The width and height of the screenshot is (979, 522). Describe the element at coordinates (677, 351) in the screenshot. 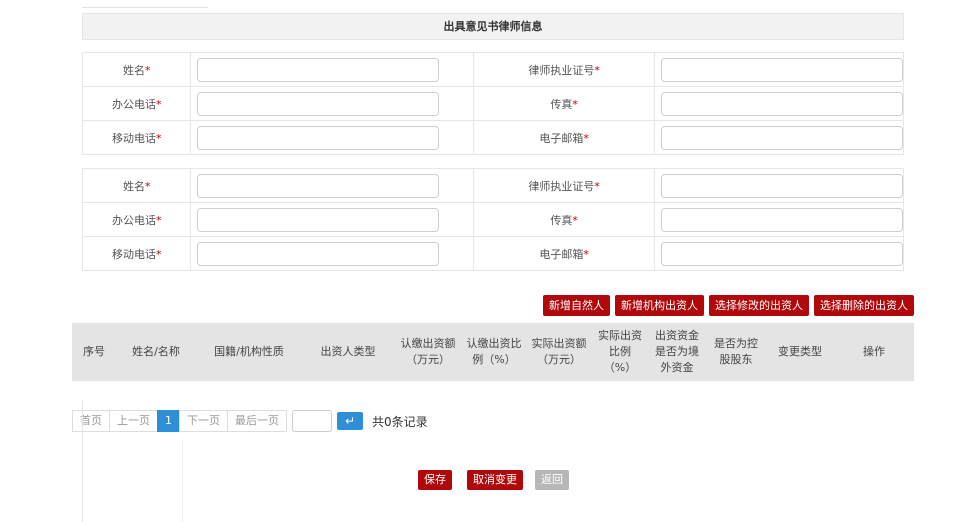

I see `col-foreign-funds: 出资资金 是否为境 外资金` at that location.